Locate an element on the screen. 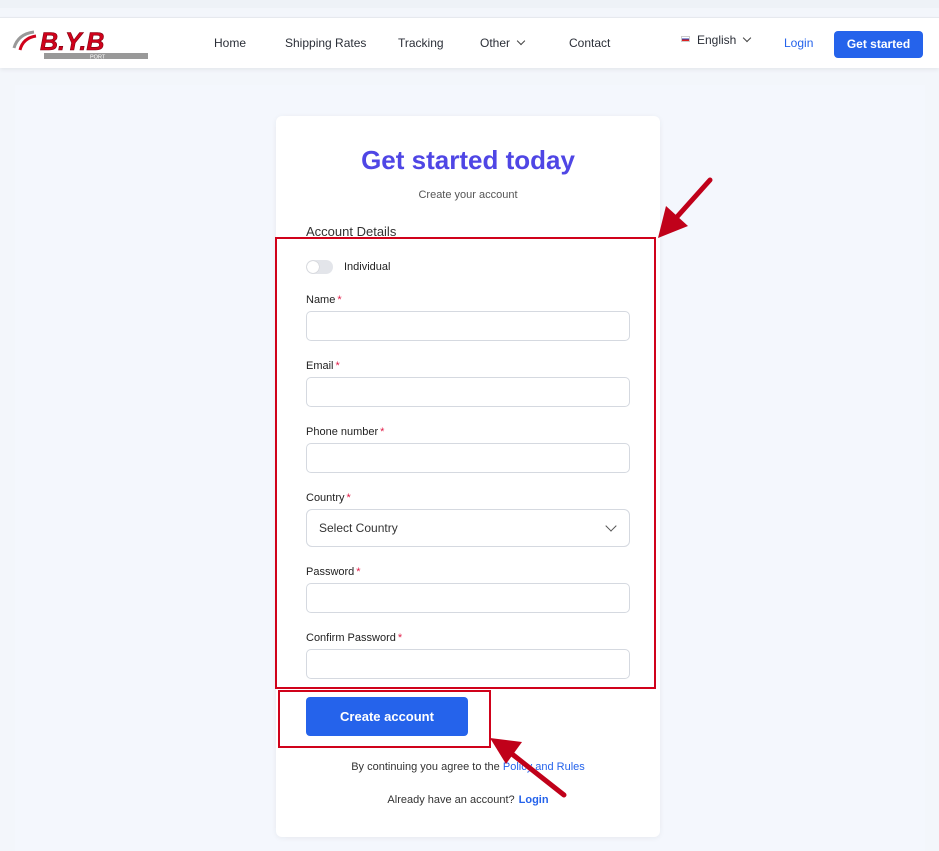 This screenshot has width=939, height=851. nav-home: Home is located at coordinates (230, 43).